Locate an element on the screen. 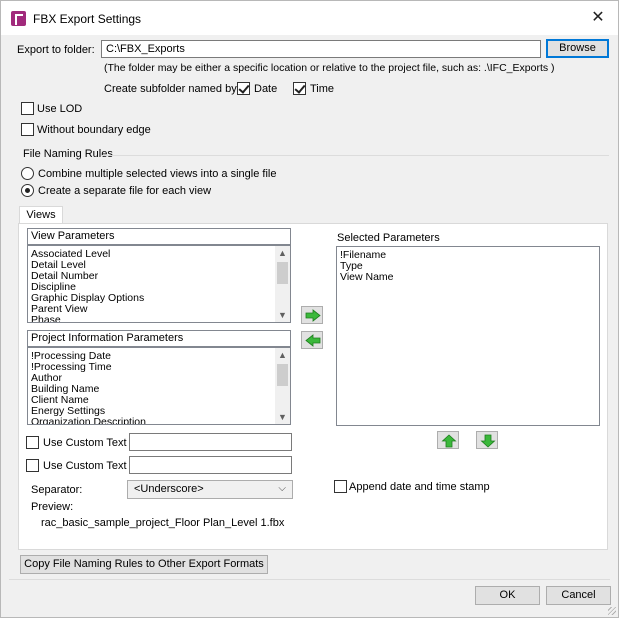  browse-button: Browse is located at coordinates (577, 48).